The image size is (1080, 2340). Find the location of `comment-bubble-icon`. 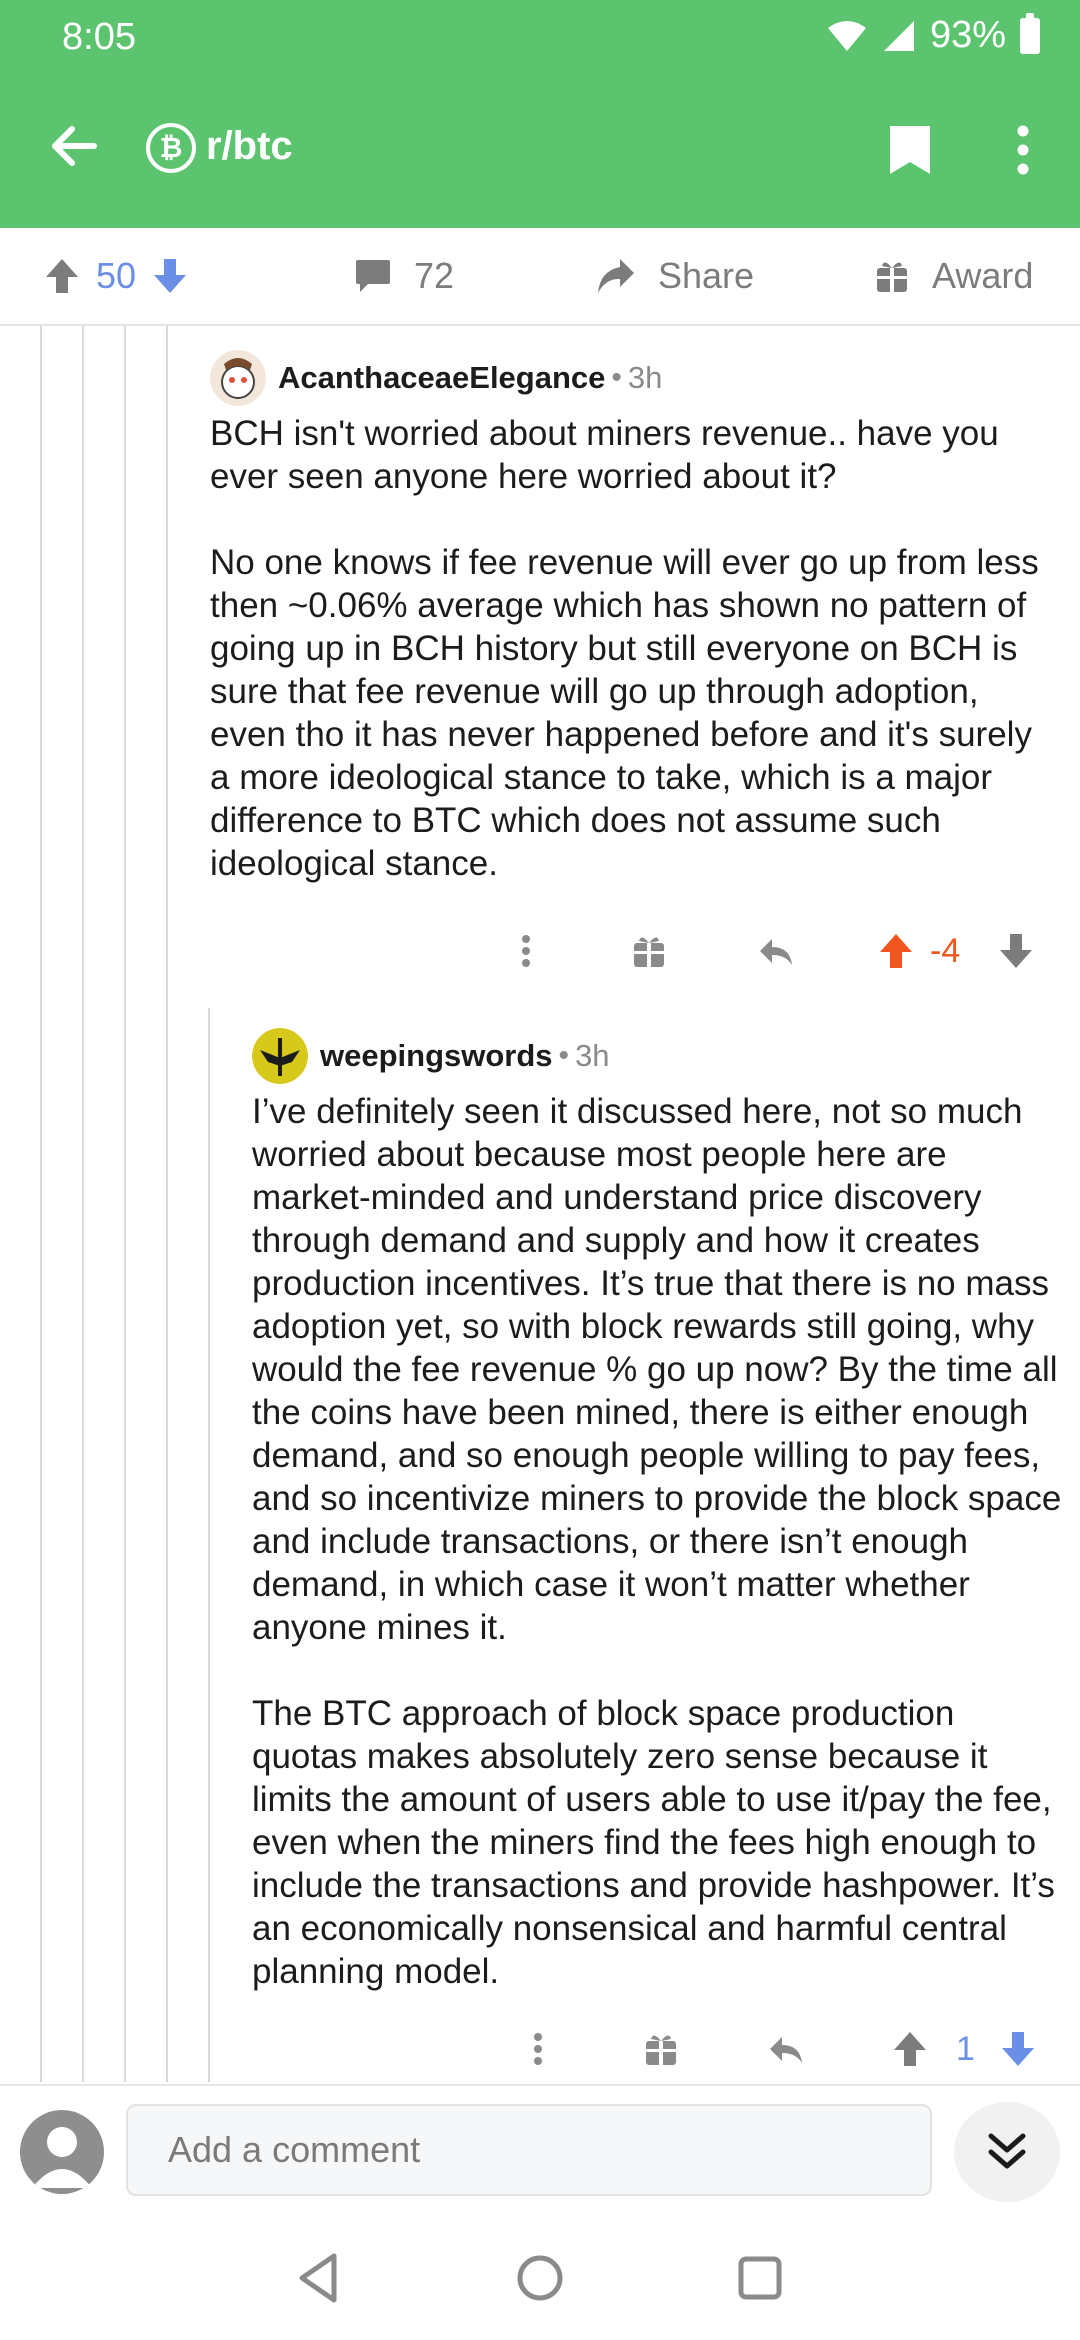

comment-bubble-icon is located at coordinates (373, 276).